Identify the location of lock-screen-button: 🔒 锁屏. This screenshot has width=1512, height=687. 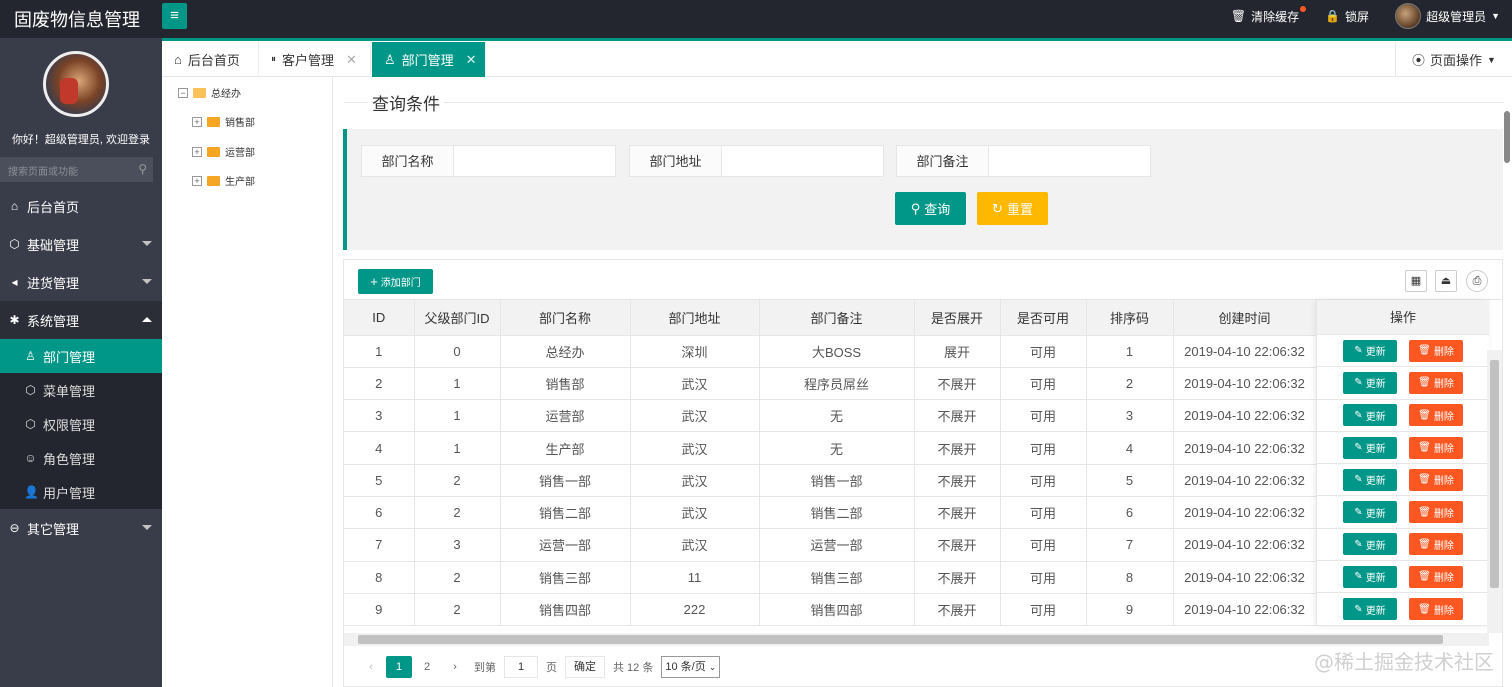
(1347, 16).